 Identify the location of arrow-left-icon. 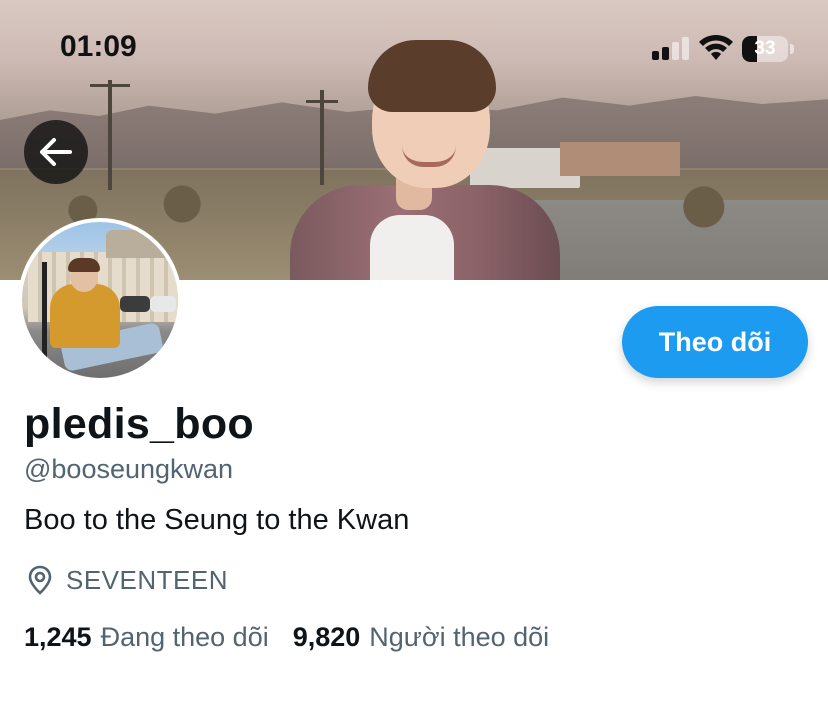
(56, 152).